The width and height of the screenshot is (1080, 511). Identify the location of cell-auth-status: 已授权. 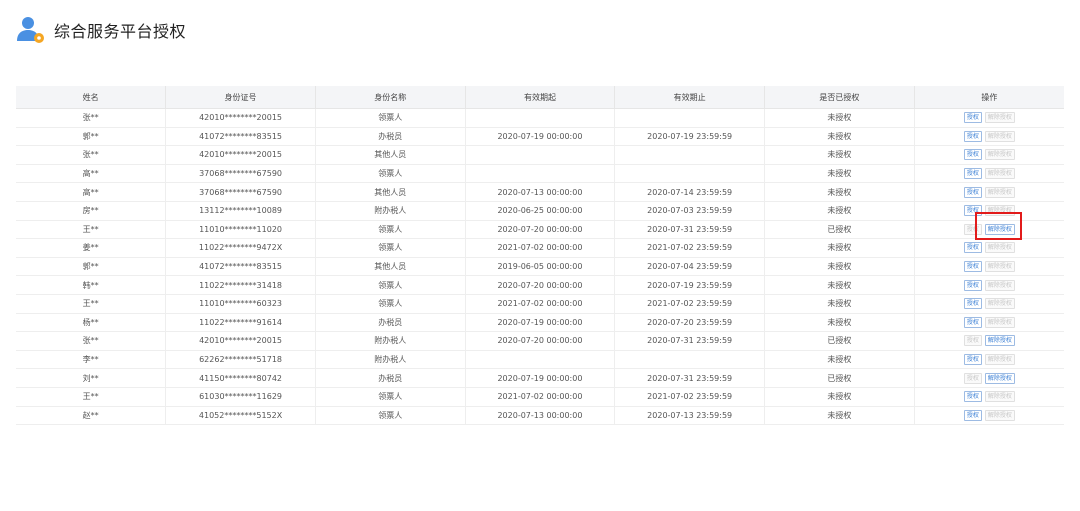
(839, 230).